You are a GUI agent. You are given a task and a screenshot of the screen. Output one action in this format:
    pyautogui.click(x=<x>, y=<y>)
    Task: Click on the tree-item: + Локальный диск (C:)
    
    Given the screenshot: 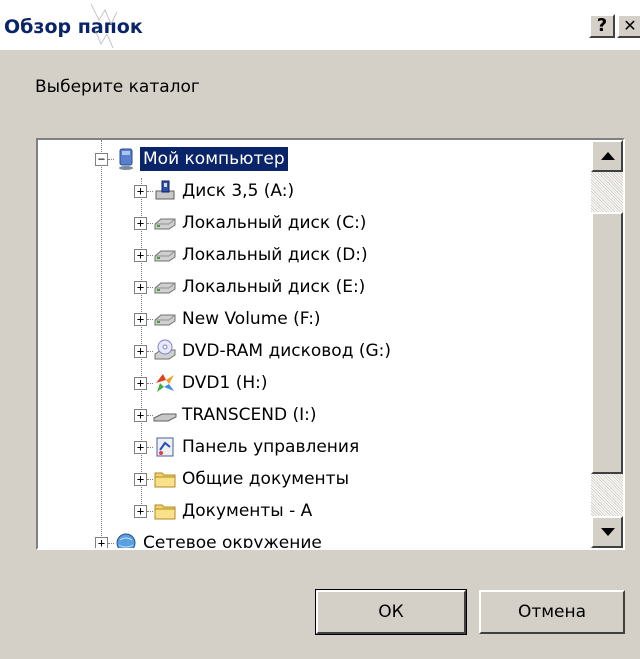 What is the action you would take?
    pyautogui.click(x=315, y=224)
    